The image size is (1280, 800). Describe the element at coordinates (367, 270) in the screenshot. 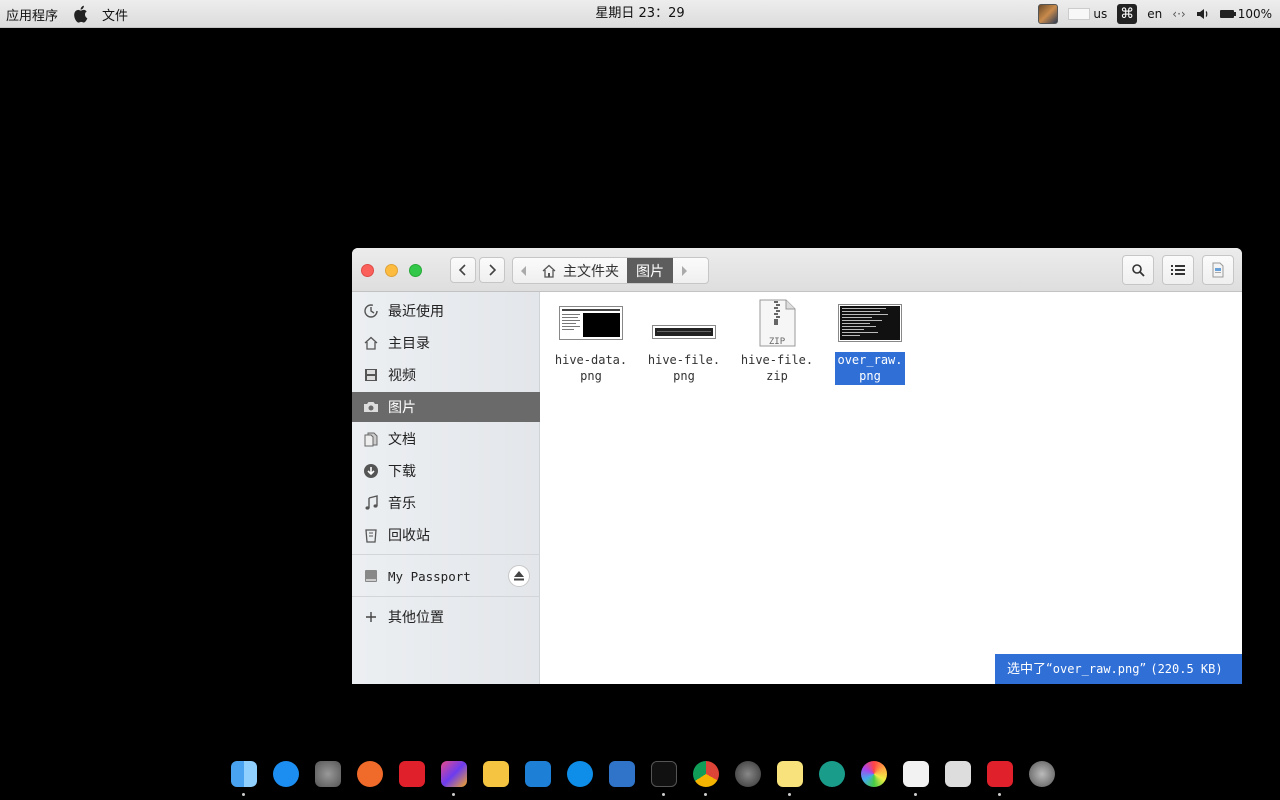

I see `close-window-button` at that location.